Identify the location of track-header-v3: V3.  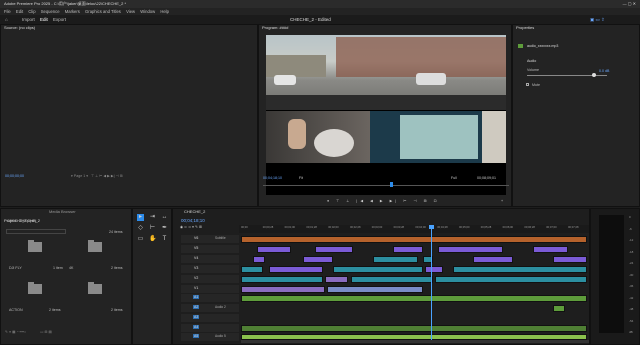
(210, 269).